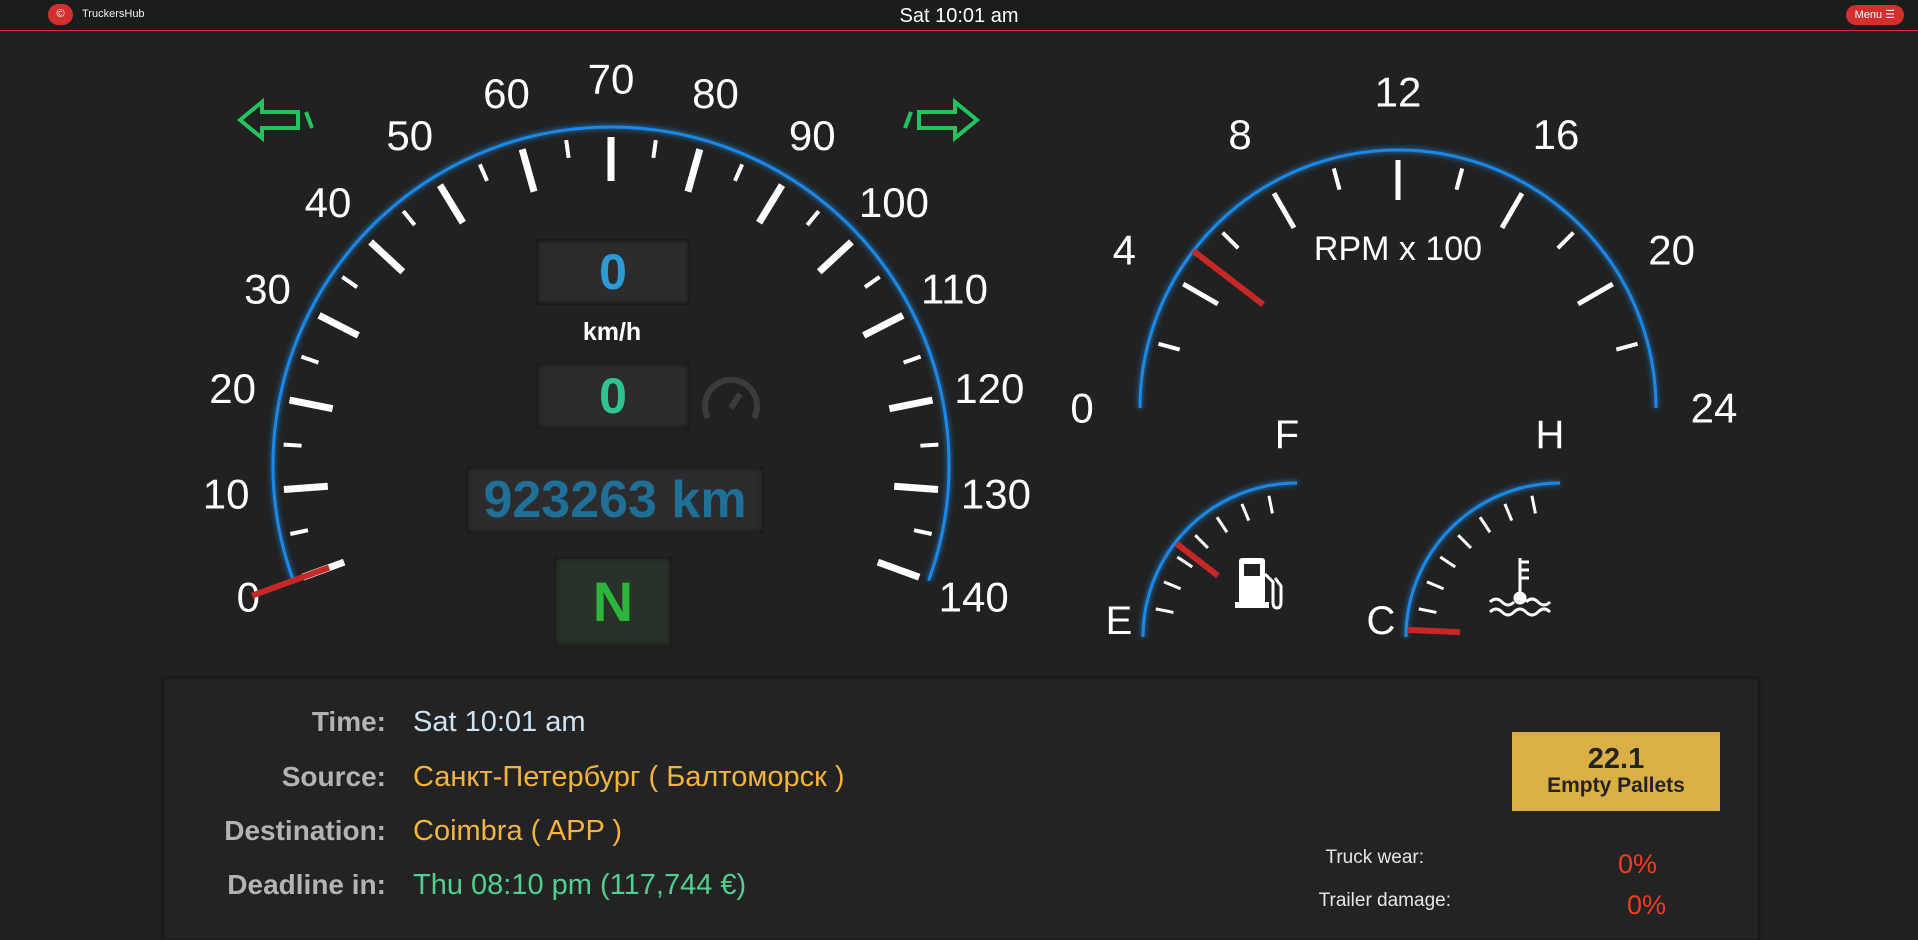 This screenshot has height=940, width=1918. I want to click on info-label: Source:, so click(333, 776).